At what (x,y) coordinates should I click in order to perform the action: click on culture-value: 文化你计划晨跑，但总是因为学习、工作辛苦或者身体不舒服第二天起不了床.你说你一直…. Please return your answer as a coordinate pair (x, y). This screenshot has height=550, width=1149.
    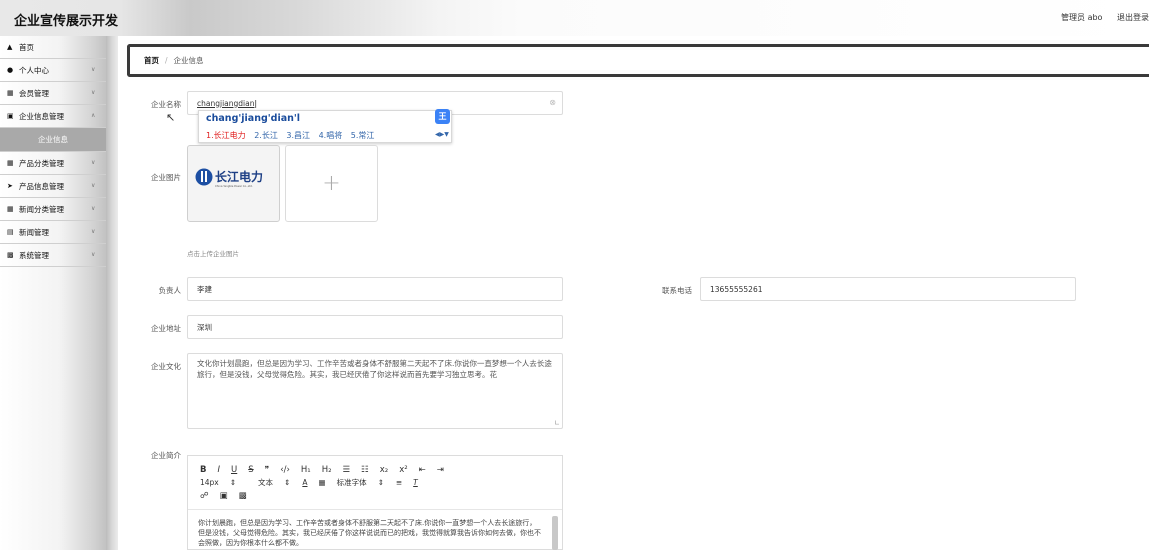
    Looking at the image, I should click on (374, 369).